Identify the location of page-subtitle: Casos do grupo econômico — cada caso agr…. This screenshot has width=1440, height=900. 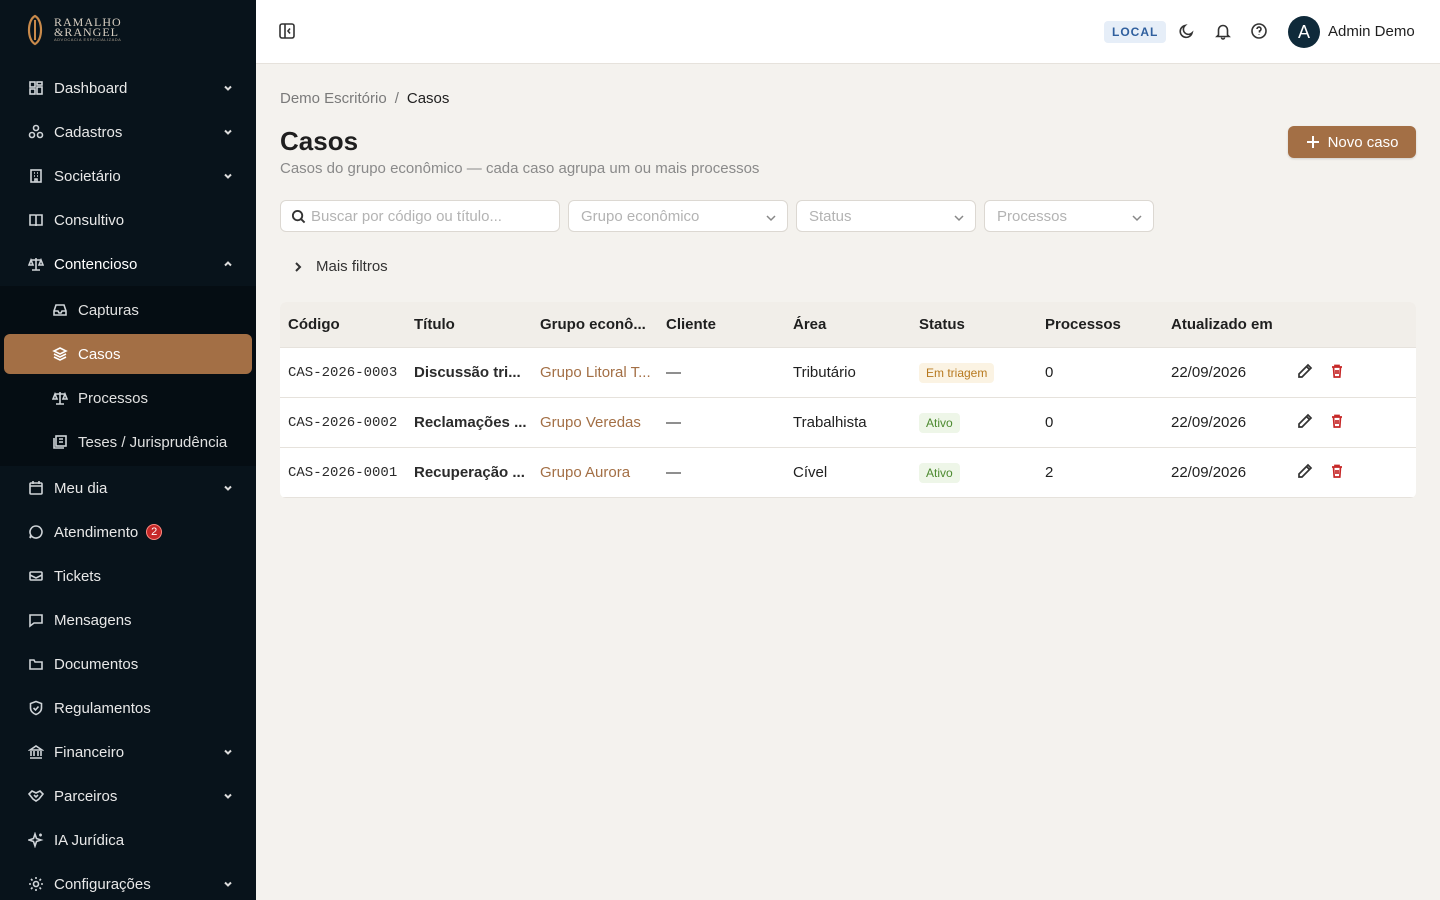
(520, 168).